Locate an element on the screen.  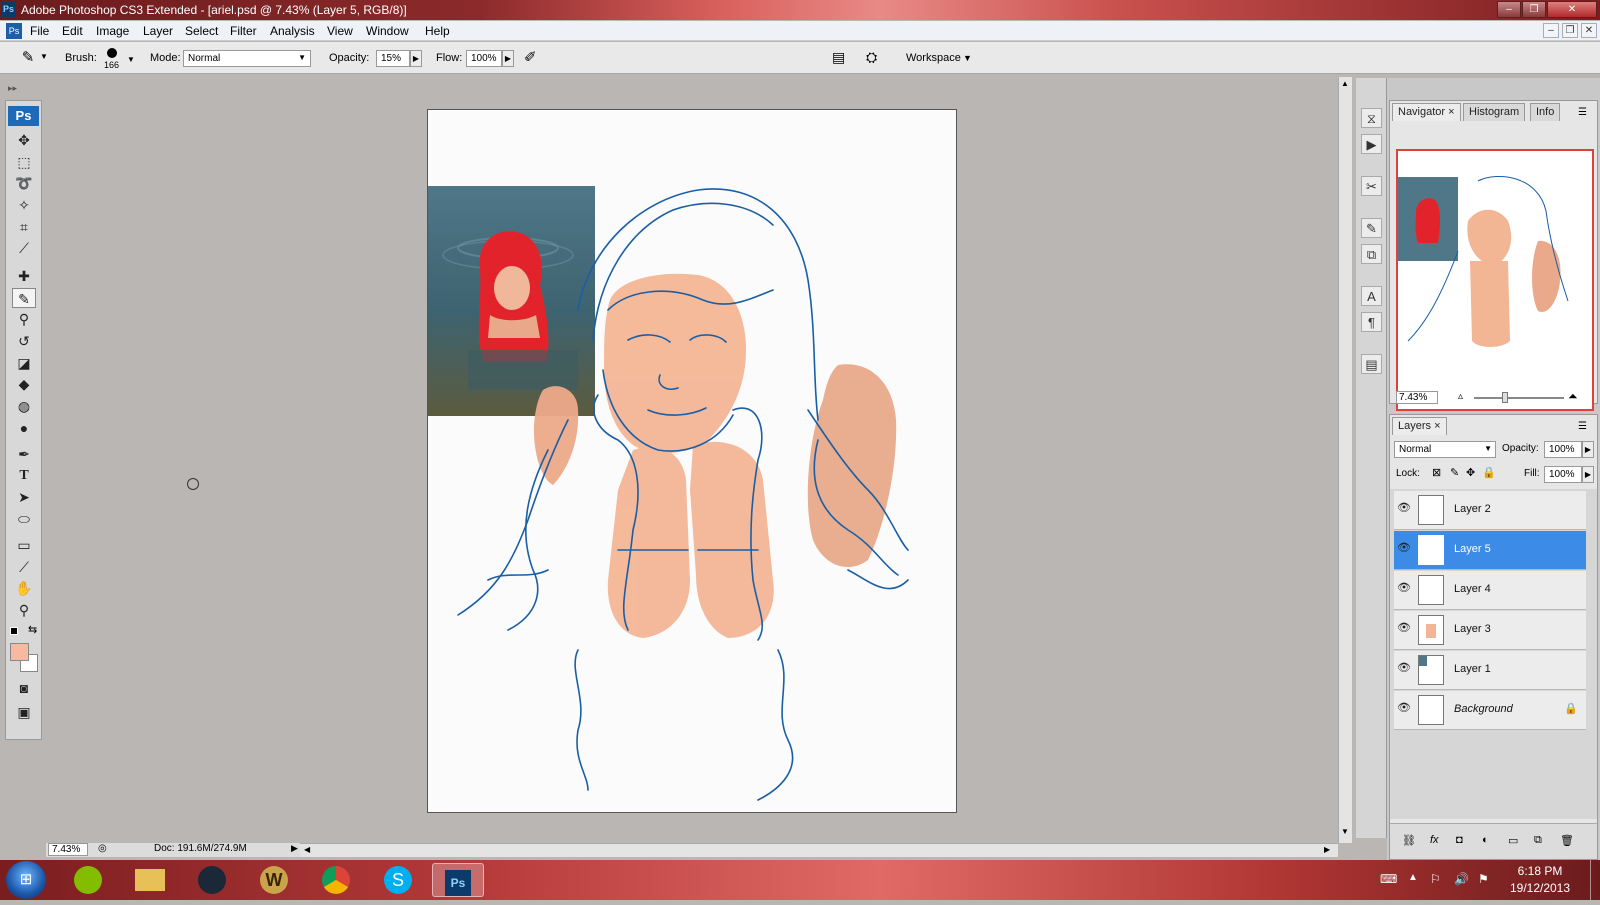
layers-panel-menu-icon: ☰ is located at coordinates (1582, 426).